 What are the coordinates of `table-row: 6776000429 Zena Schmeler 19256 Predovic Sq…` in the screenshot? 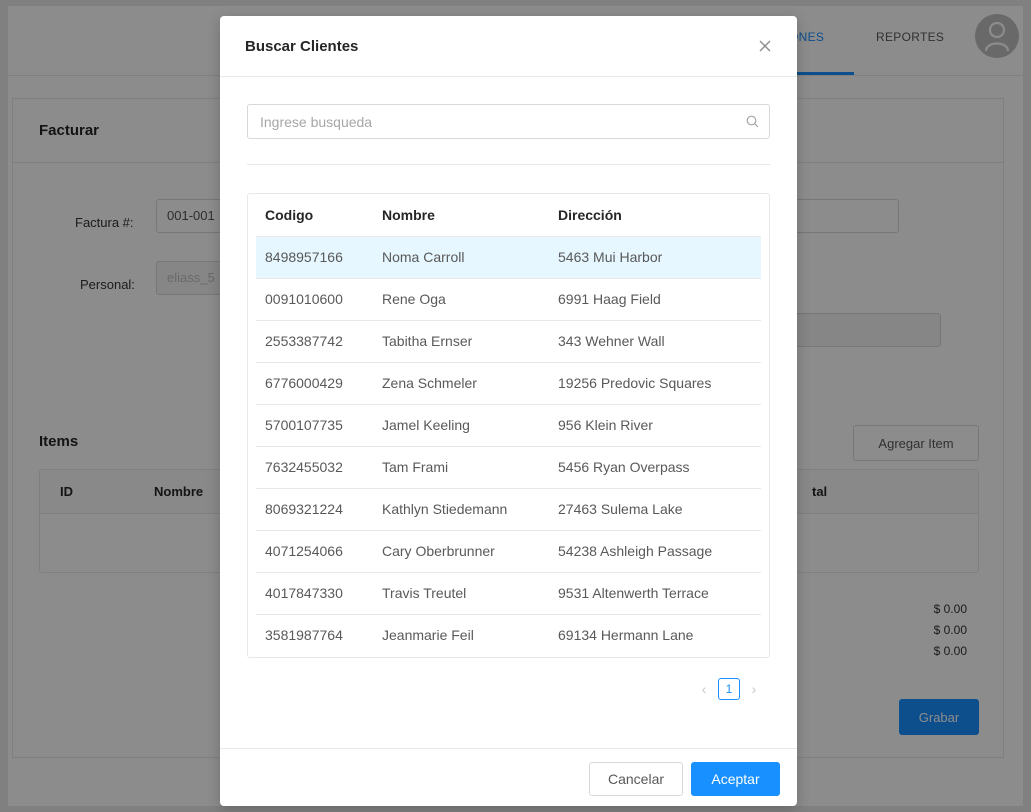 It's located at (508, 382).